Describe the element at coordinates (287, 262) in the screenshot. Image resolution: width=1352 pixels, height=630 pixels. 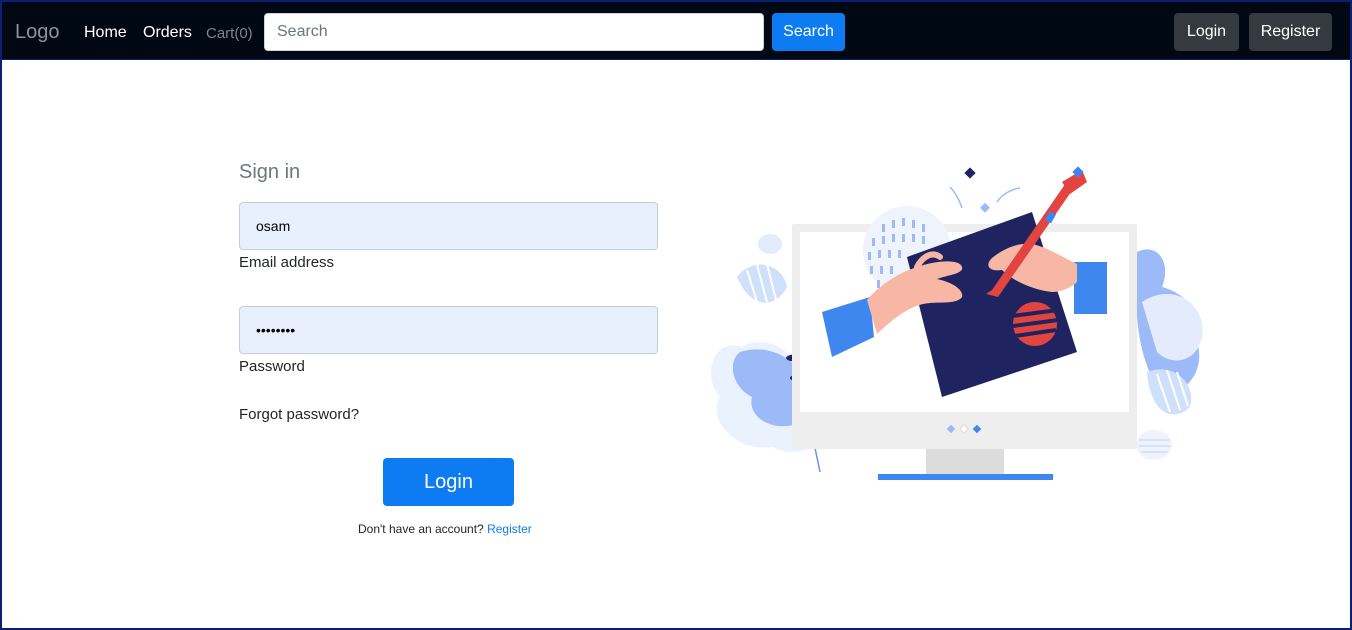
I see `email-label: Email address` at that location.